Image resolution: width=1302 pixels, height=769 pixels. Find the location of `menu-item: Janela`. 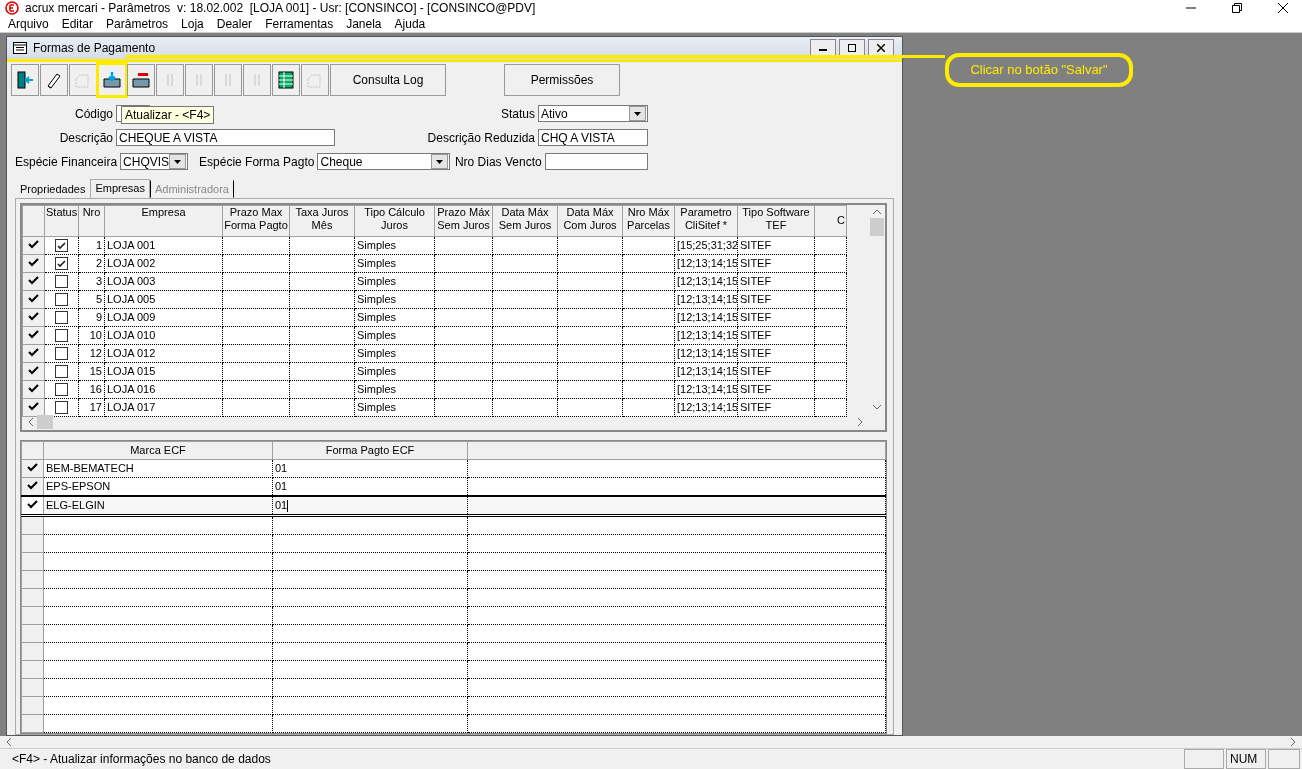

menu-item: Janela is located at coordinates (364, 24).